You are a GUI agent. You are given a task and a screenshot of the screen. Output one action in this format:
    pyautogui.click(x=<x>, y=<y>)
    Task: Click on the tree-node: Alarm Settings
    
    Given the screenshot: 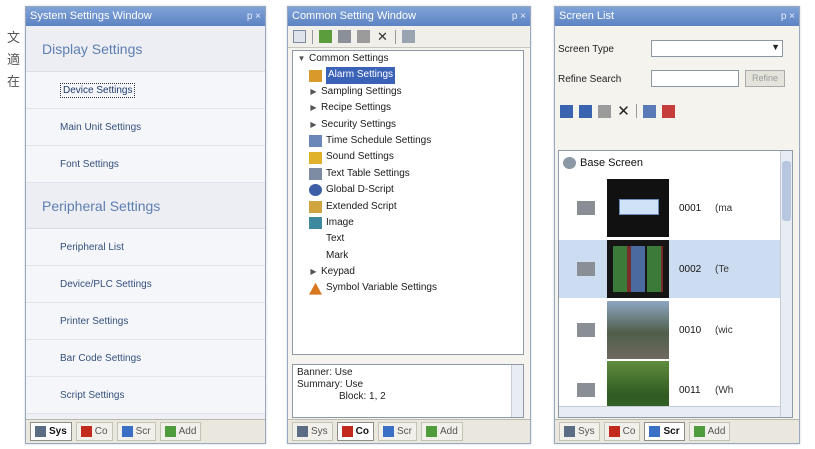 What is the action you would take?
    pyautogui.click(x=408, y=75)
    